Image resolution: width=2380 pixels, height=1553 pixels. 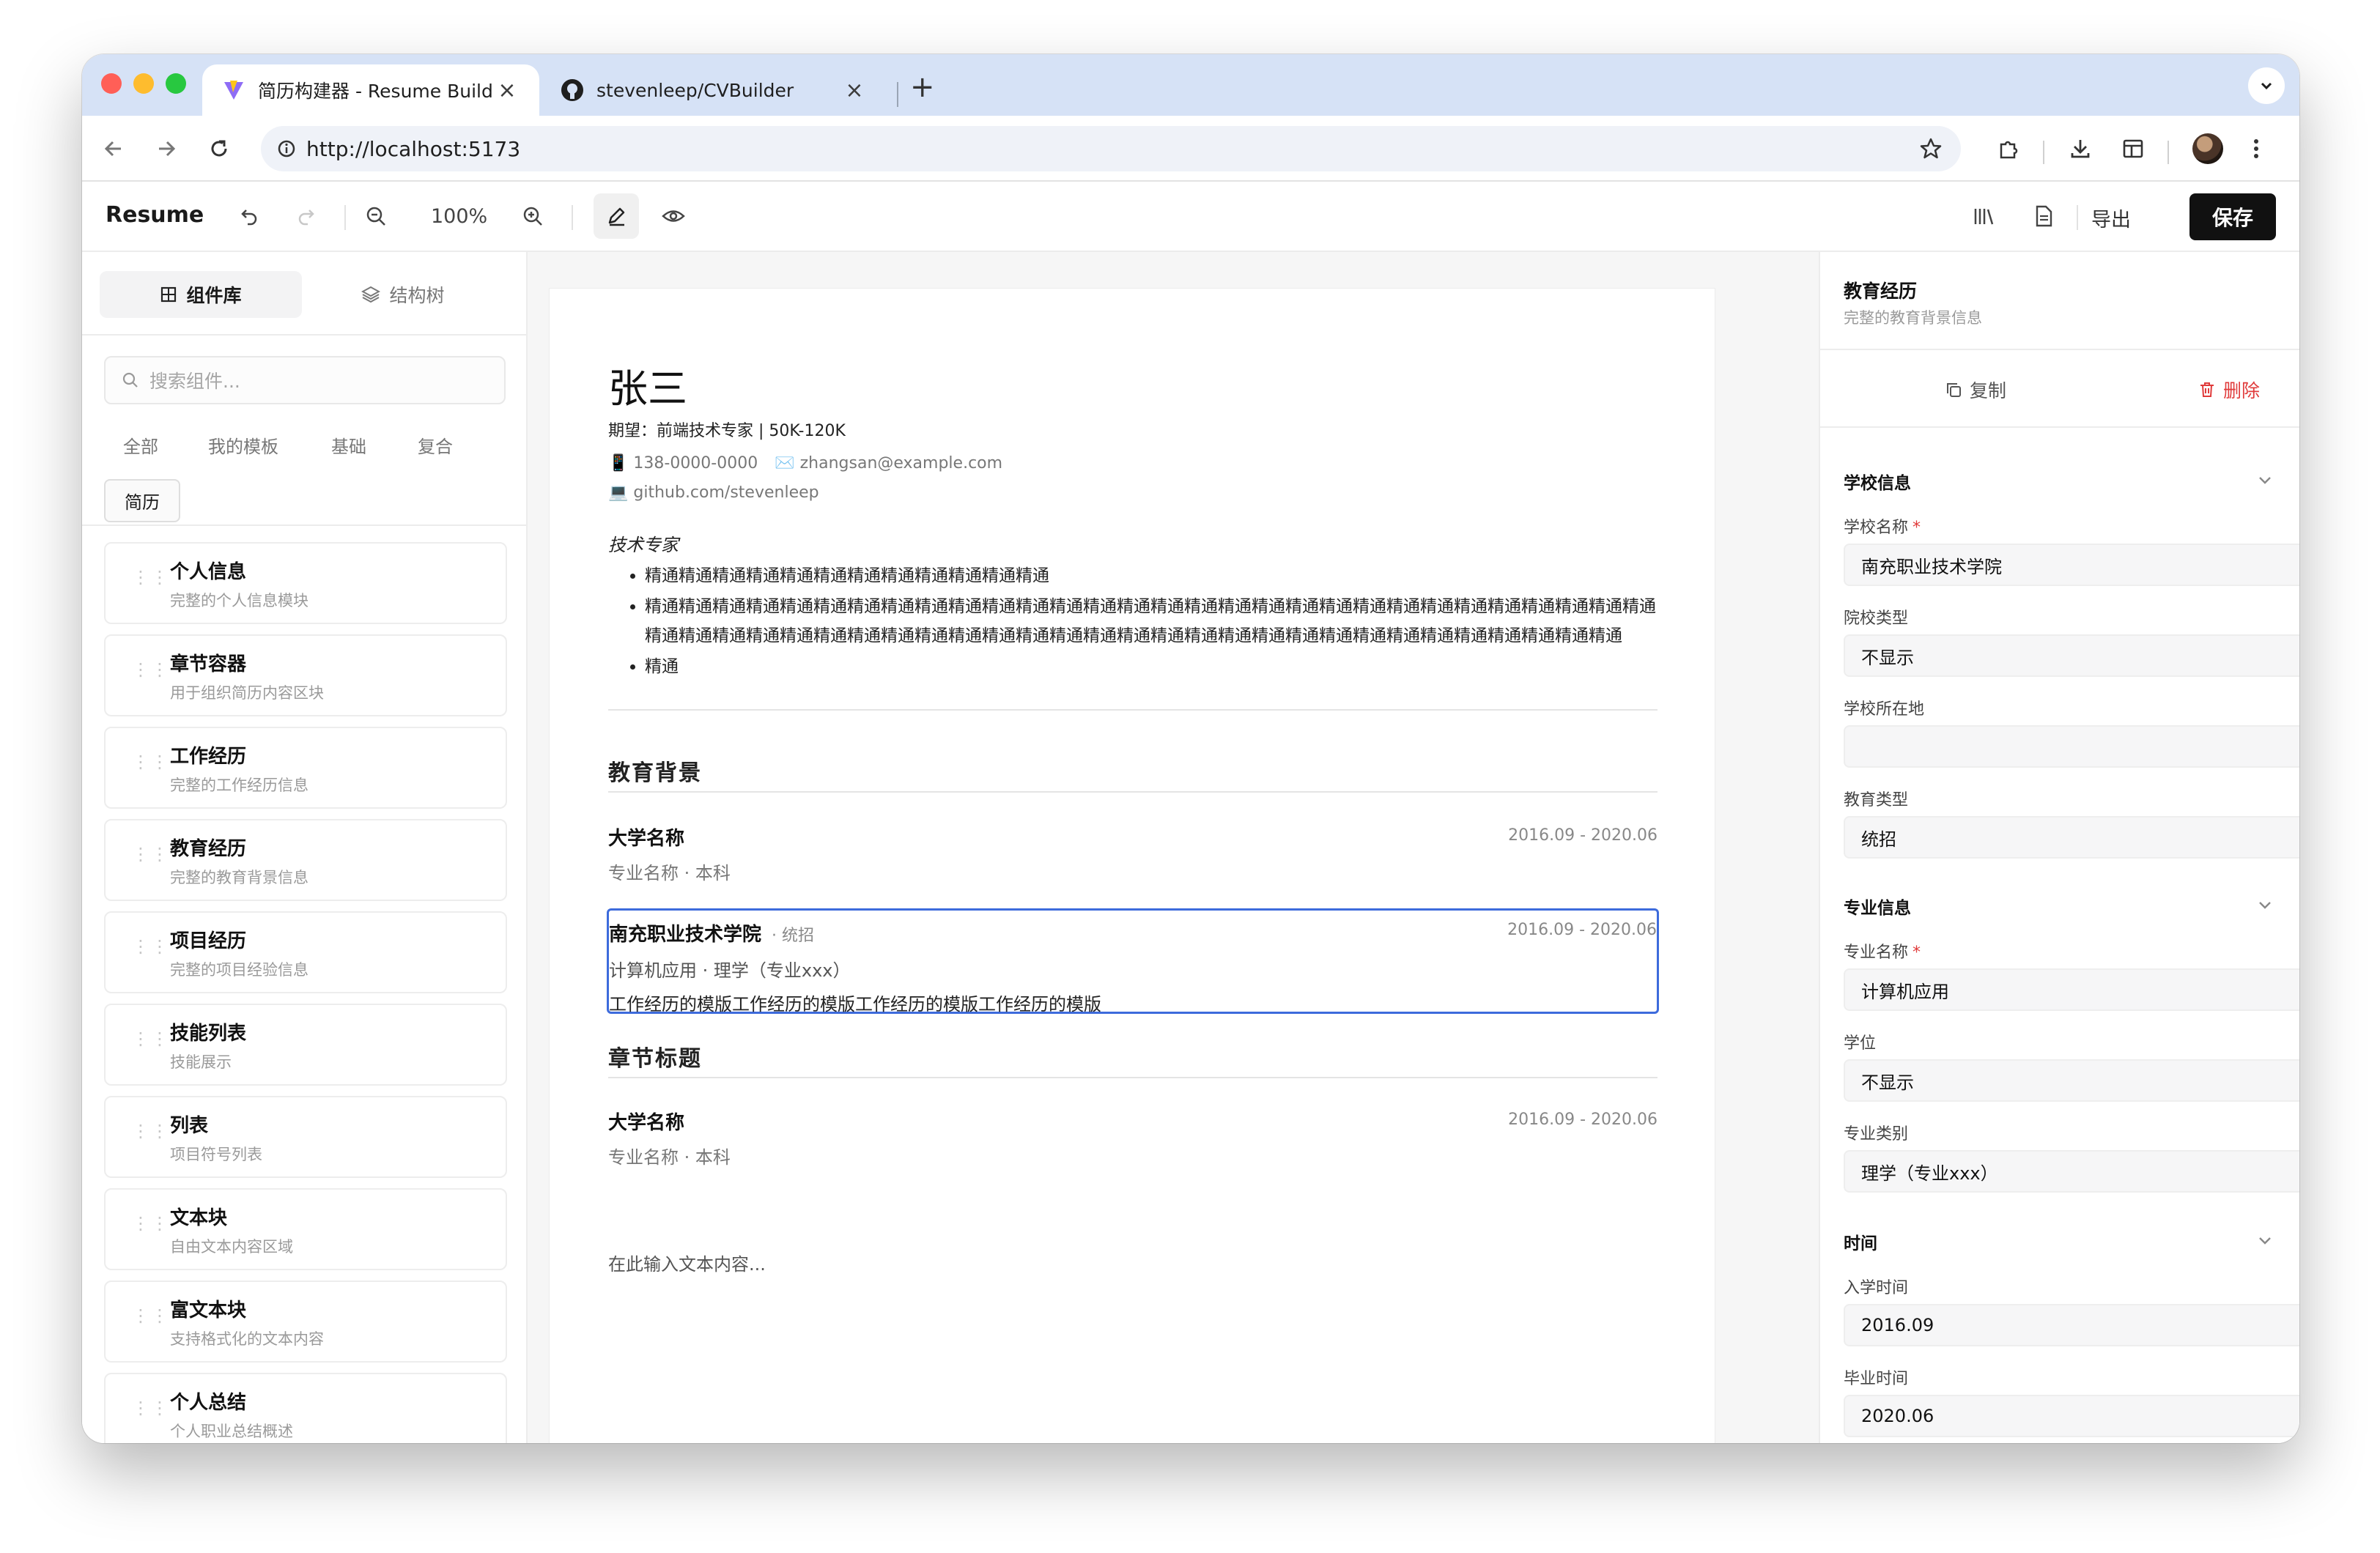 What do you see at coordinates (142, 500) in the screenshot?
I see `filter-resume: 简历` at bounding box center [142, 500].